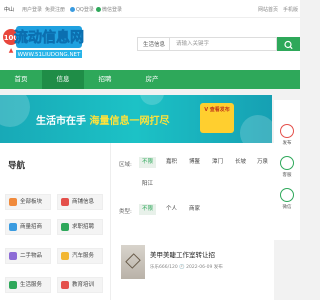 This screenshot has width=320, height=300. I want to click on promo-banner: 生活市在手 海量信息一网打尽 V 查看发布, so click(136, 119).